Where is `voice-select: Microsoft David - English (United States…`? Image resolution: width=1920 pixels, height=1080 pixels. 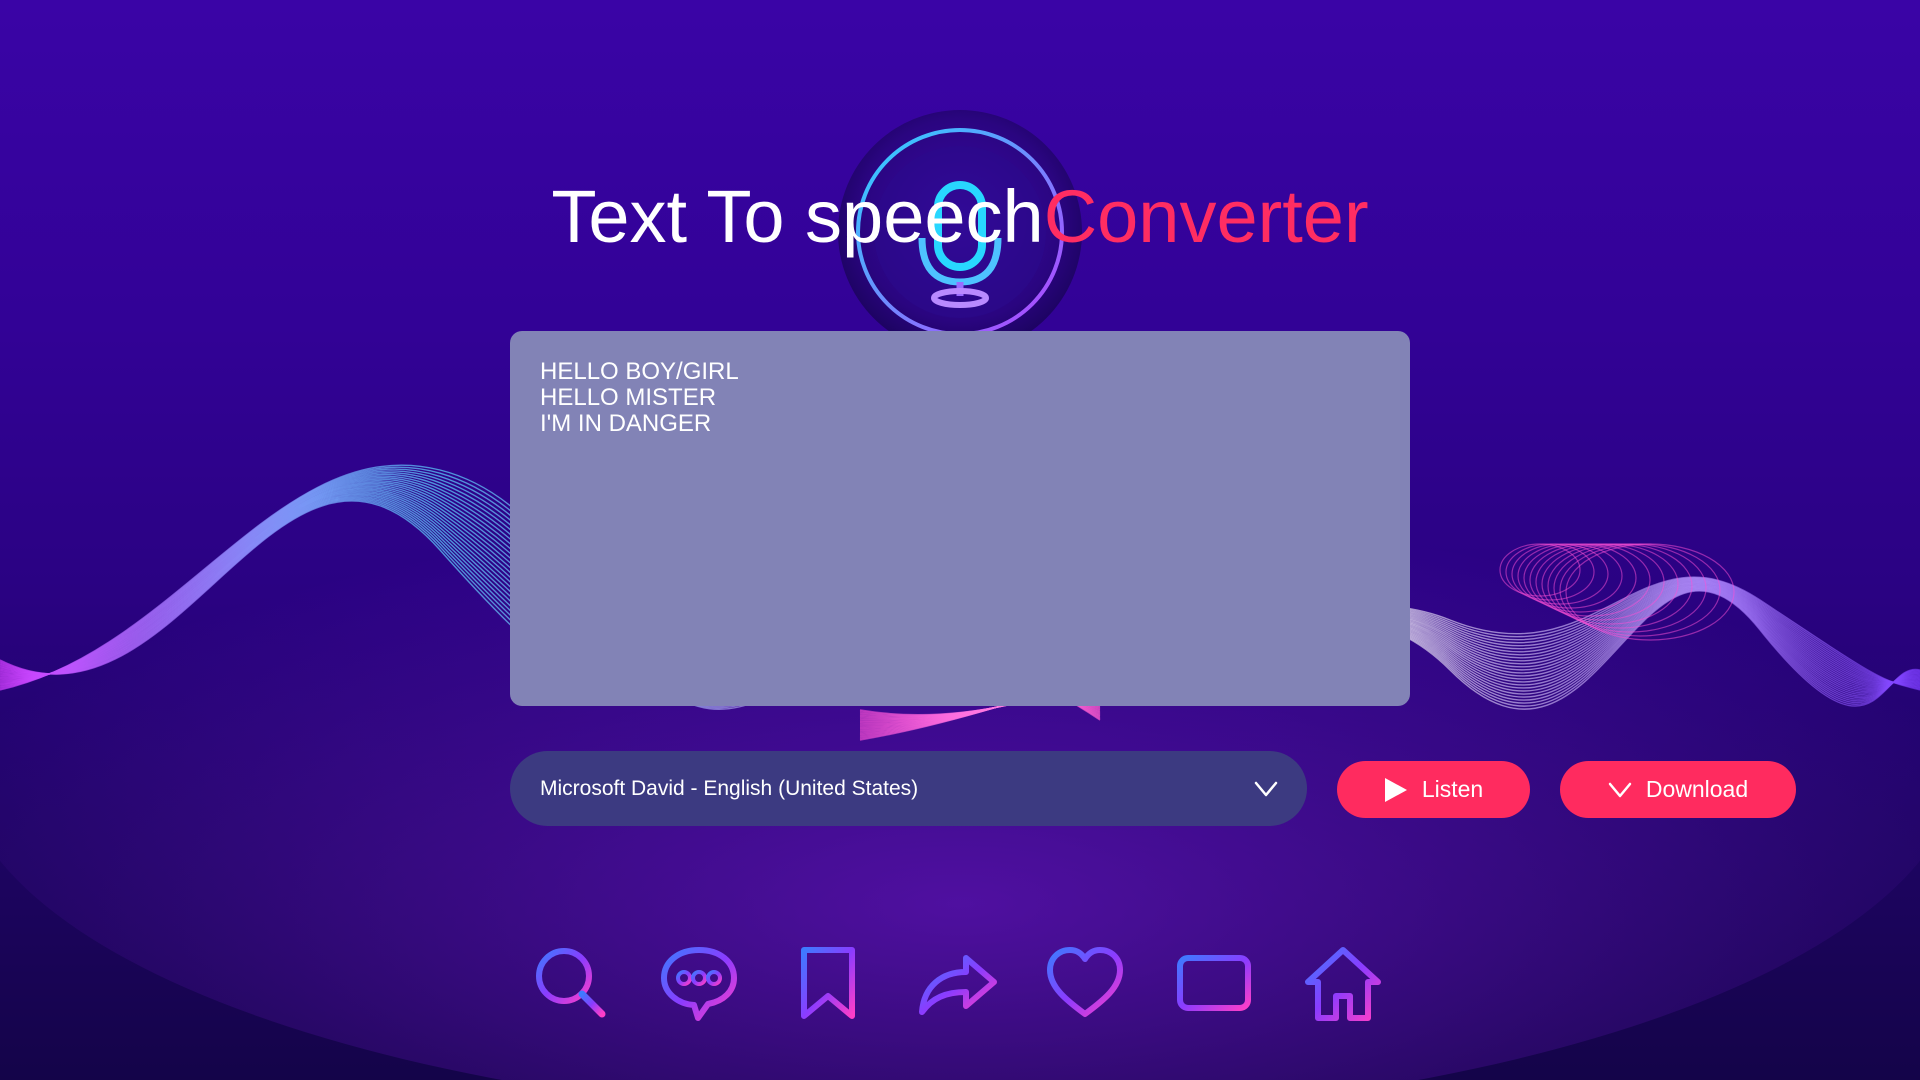
voice-select: Microsoft David - English (United States… is located at coordinates (908, 788).